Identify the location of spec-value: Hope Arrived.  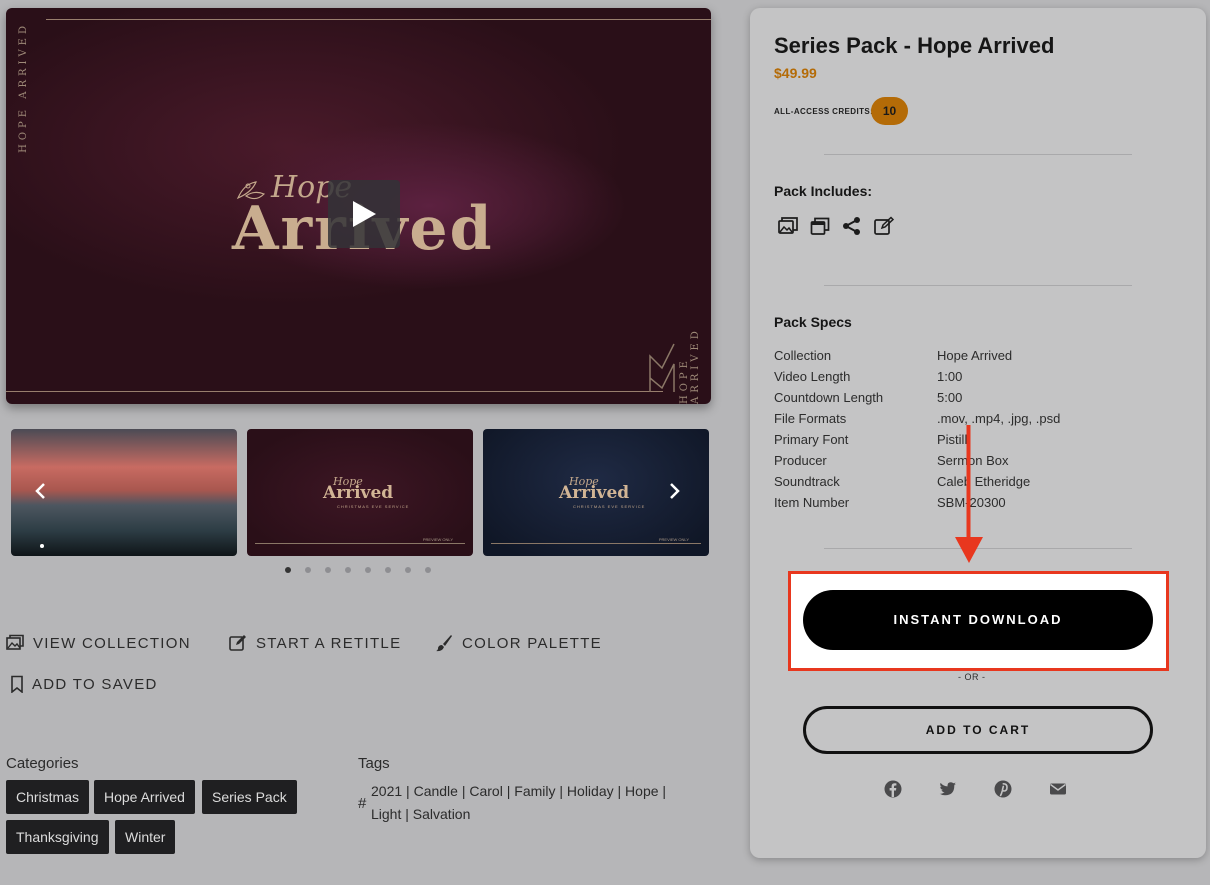
(975, 355).